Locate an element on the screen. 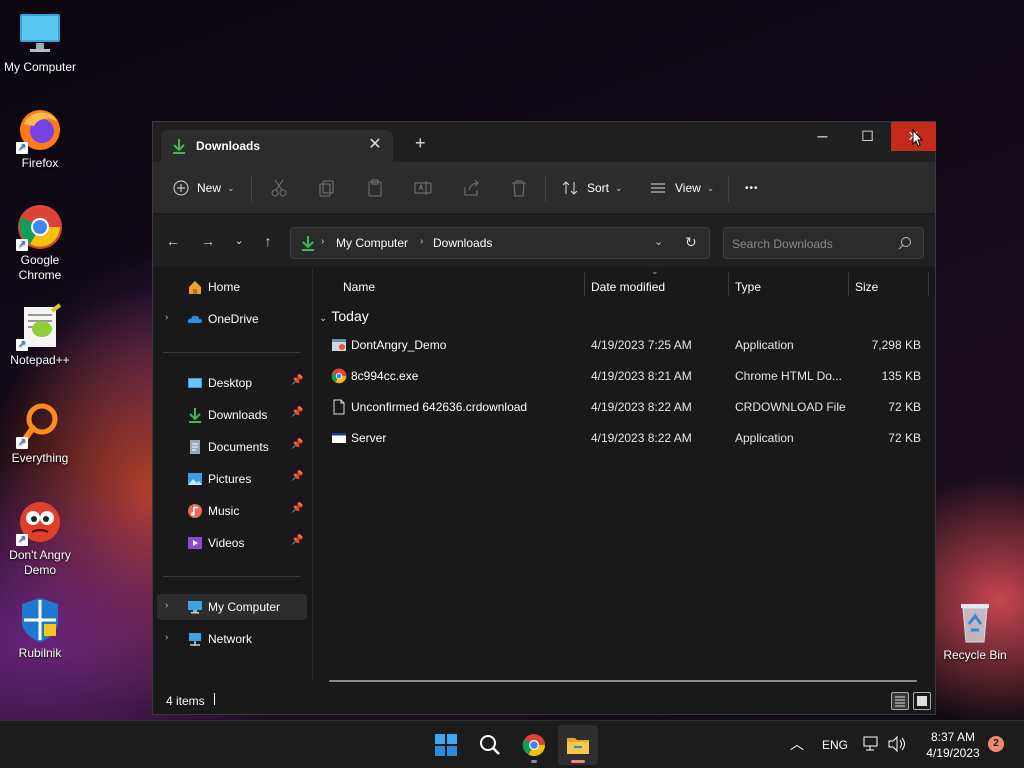  sidebar-item-downloads: Downloads 📌 is located at coordinates (232, 415).